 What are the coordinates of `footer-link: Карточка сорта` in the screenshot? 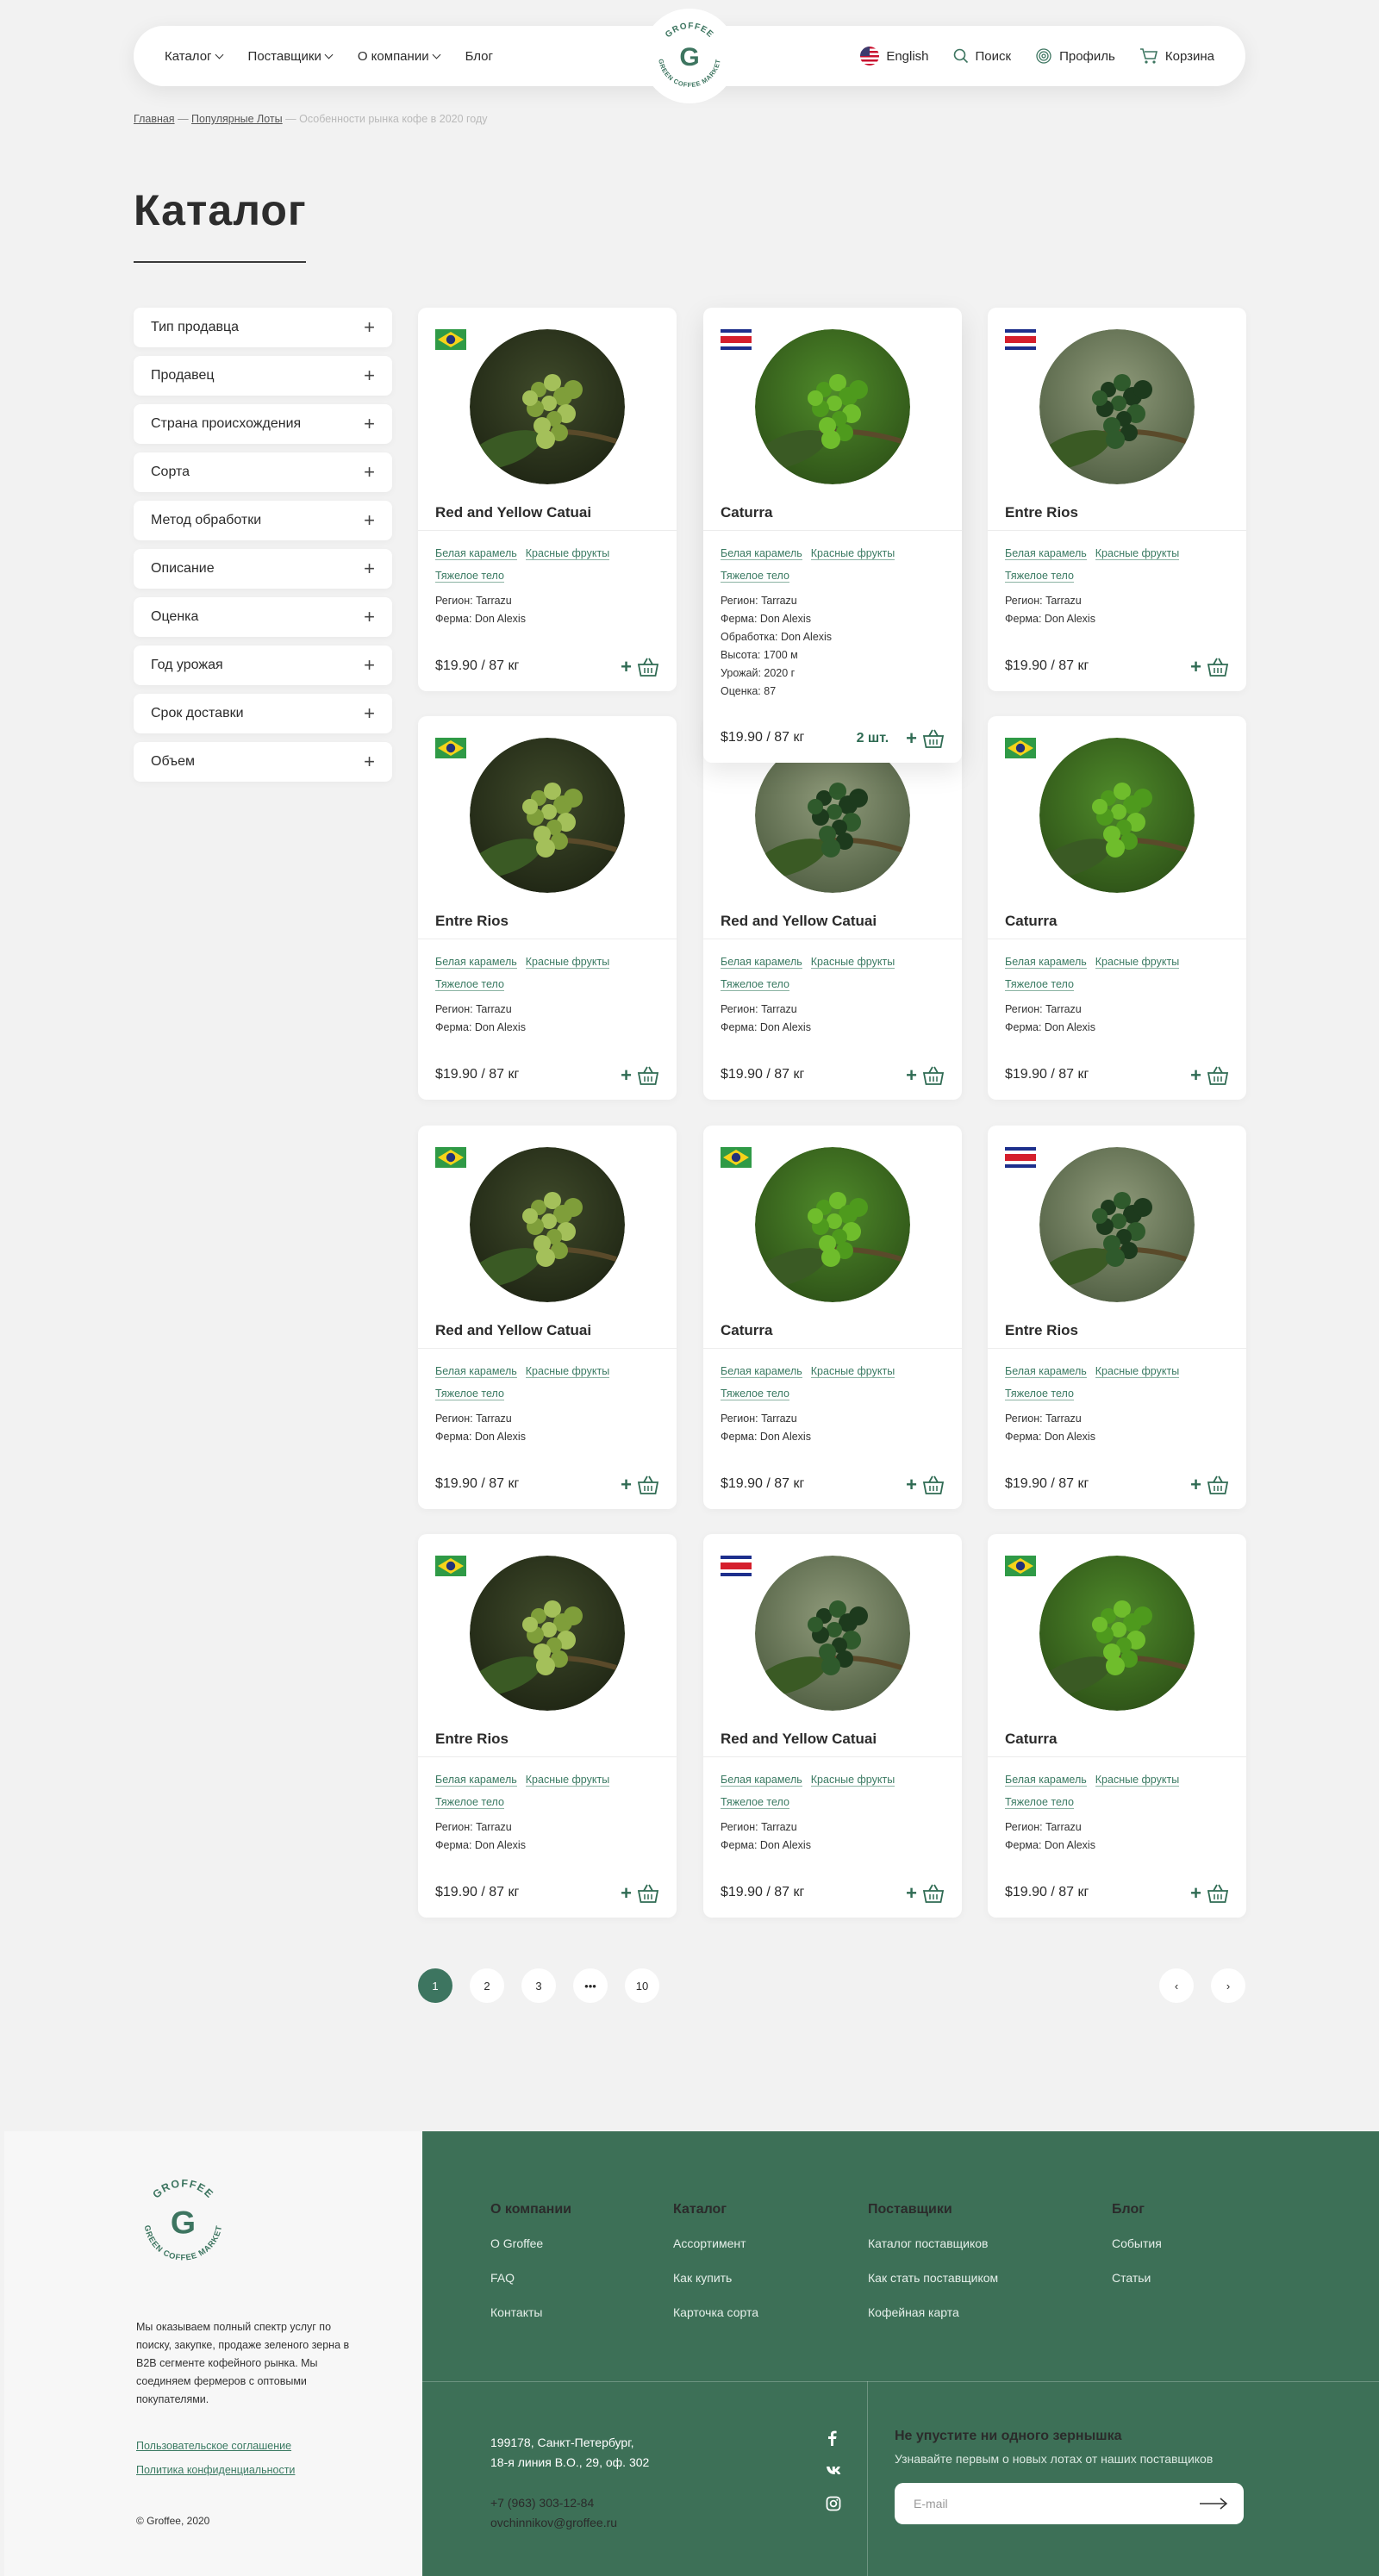 It's located at (715, 2312).